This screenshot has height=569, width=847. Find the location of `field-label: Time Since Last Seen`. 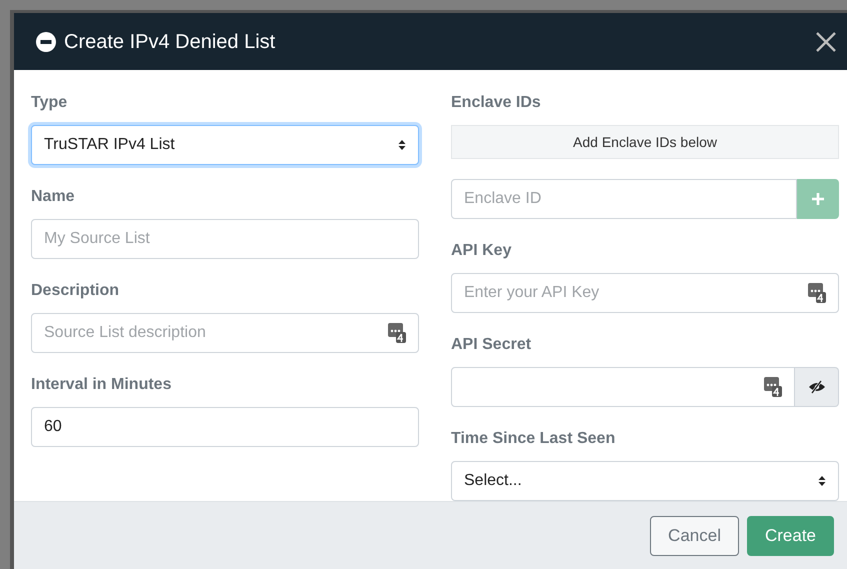

field-label: Time Since Last Seen is located at coordinates (533, 439).